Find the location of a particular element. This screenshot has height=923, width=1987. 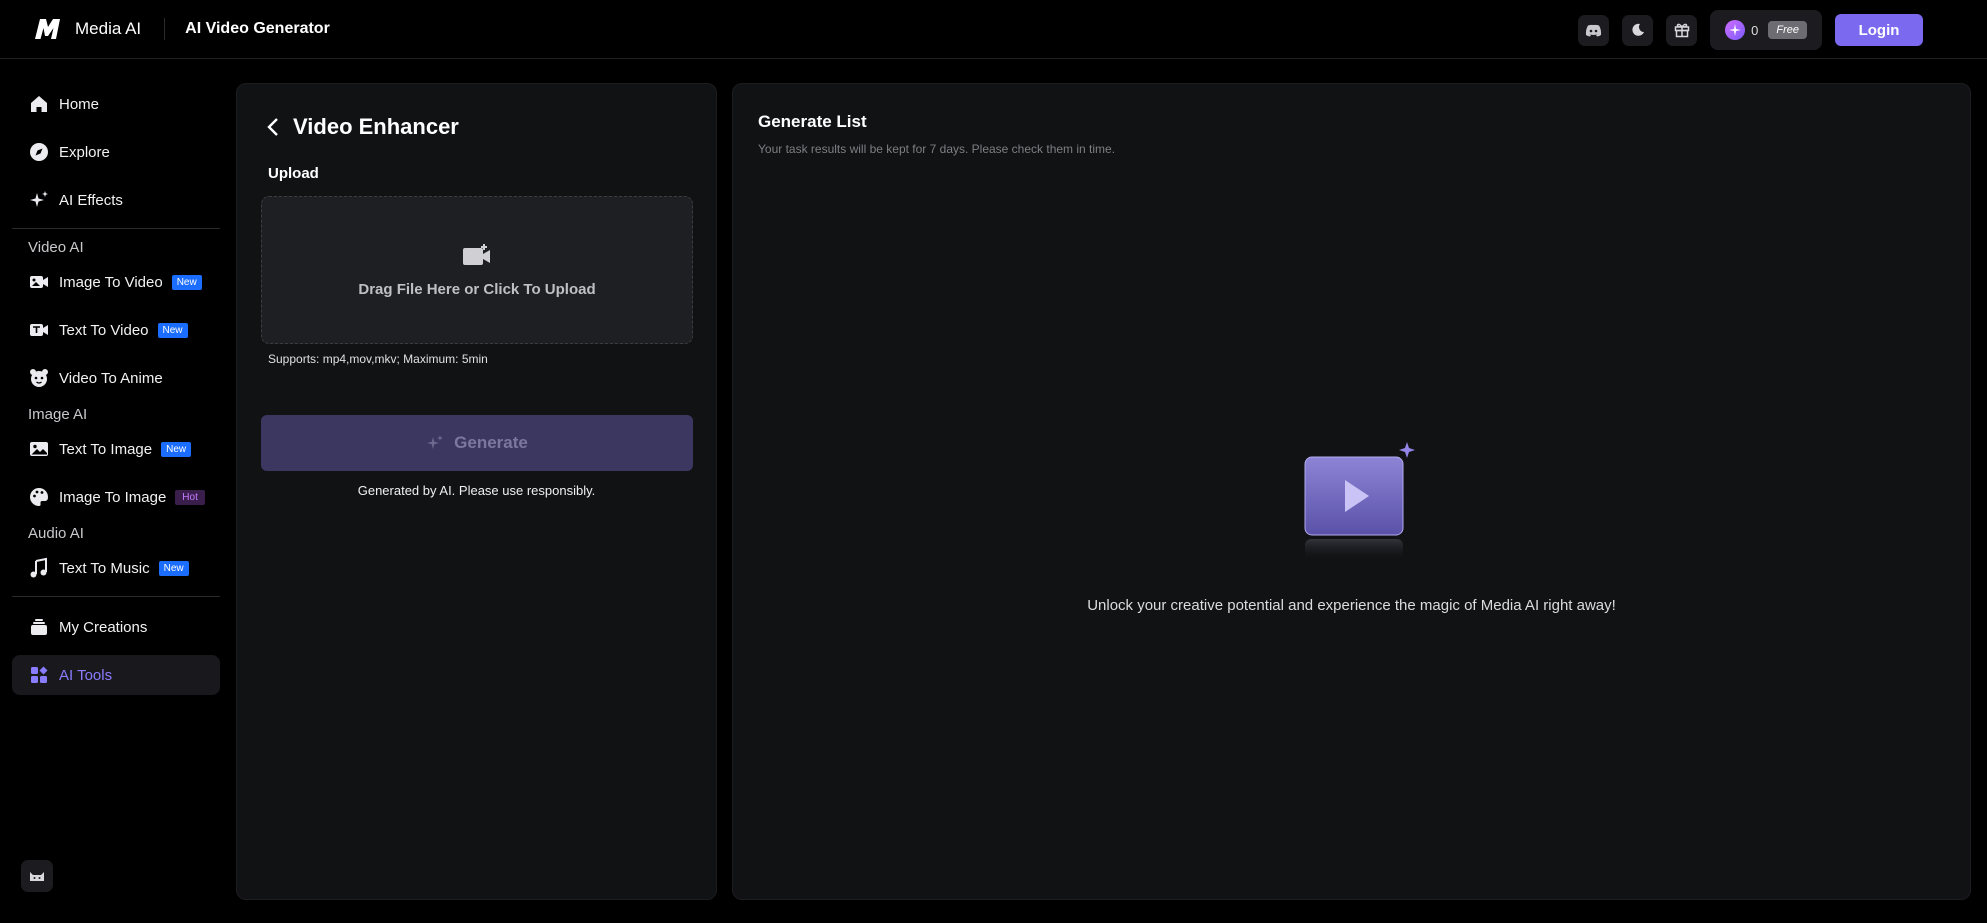

sidebar-item-image-to-image: Image To Image Hot is located at coordinates (116, 497).